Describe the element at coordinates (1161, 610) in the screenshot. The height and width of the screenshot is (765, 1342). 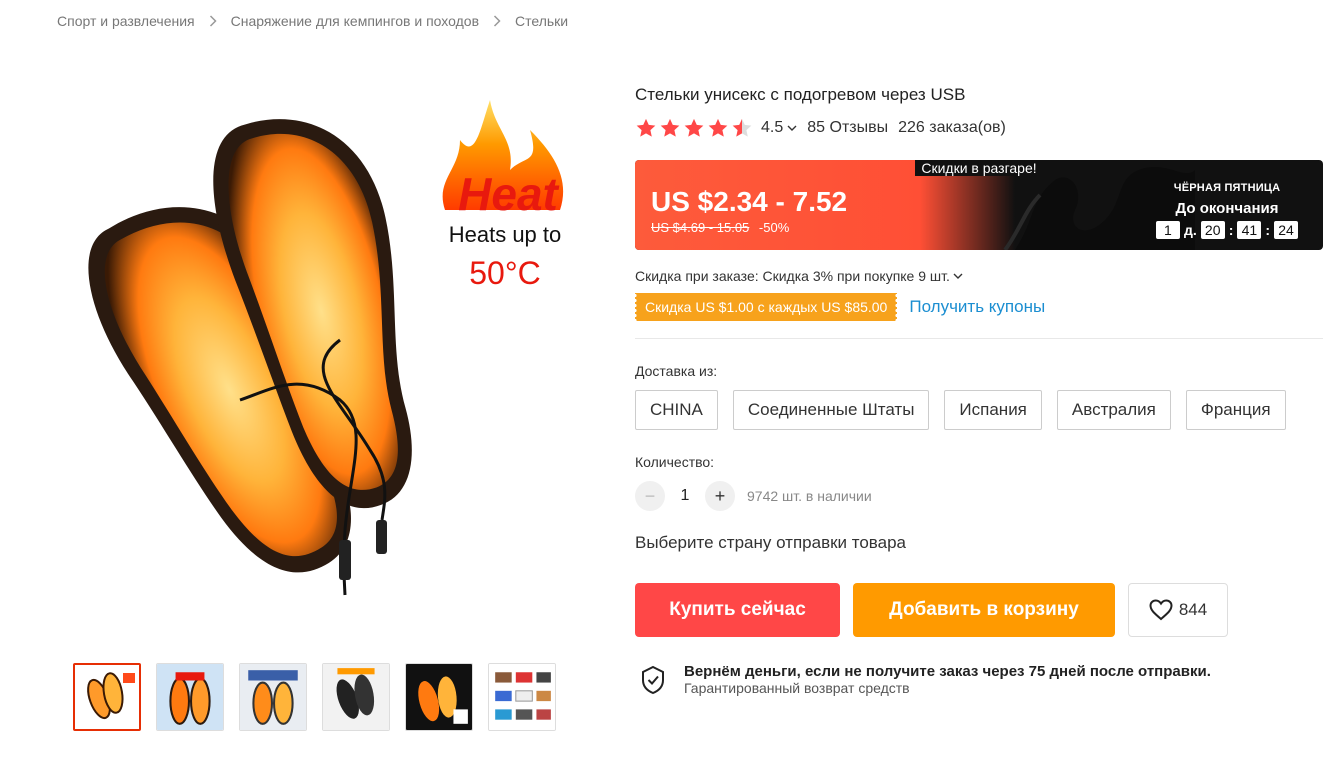
I see `heart-icon` at that location.